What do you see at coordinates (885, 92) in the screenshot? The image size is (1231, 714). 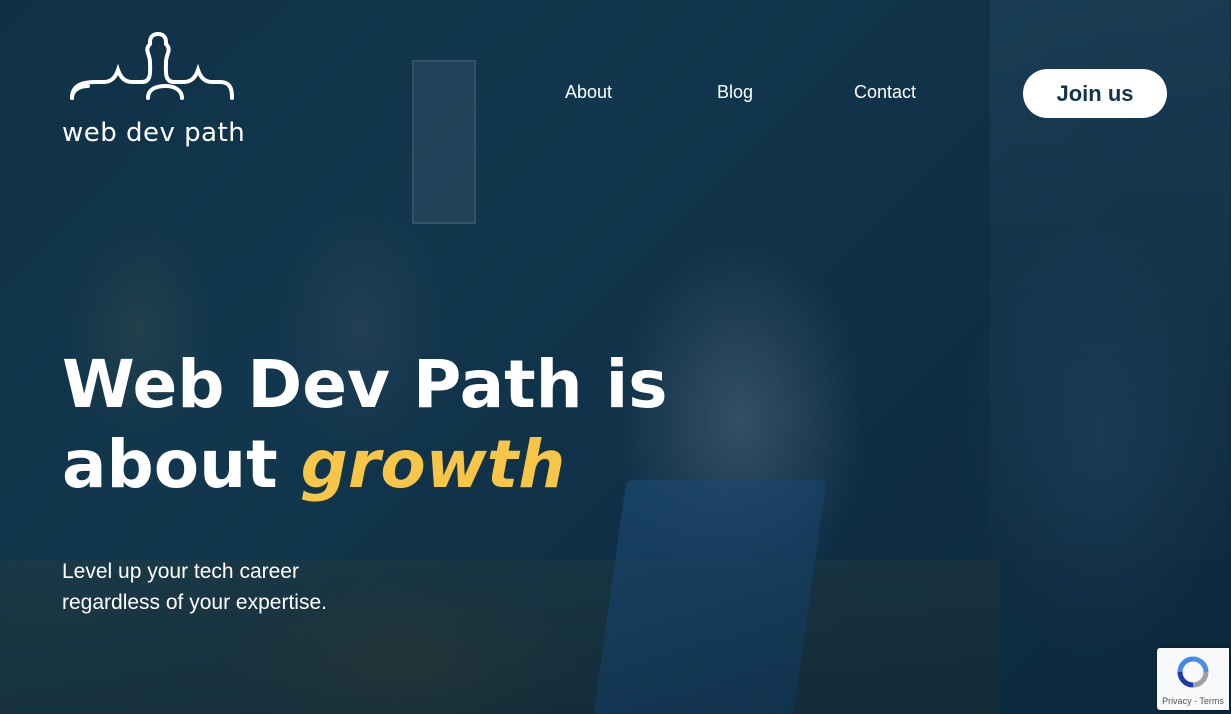 I see `nav-contact-link: Contact` at bounding box center [885, 92].